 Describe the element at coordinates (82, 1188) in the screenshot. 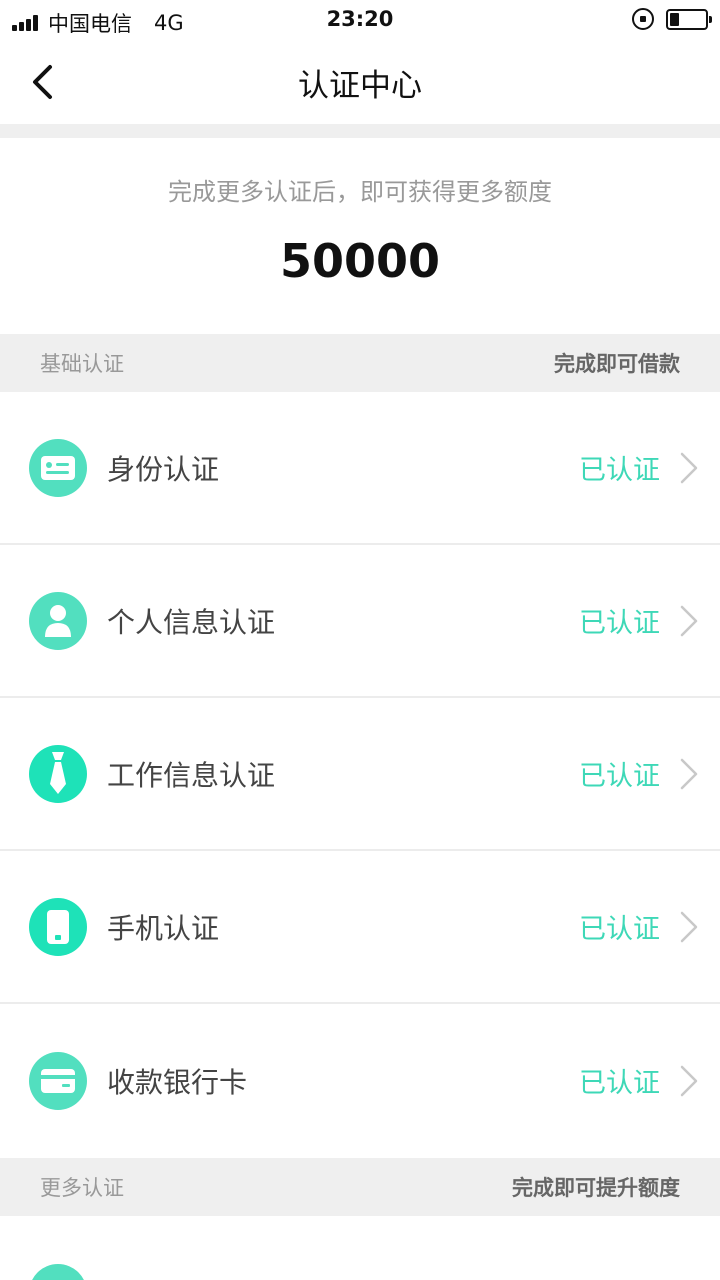

I see `section-title: 更多认证` at that location.